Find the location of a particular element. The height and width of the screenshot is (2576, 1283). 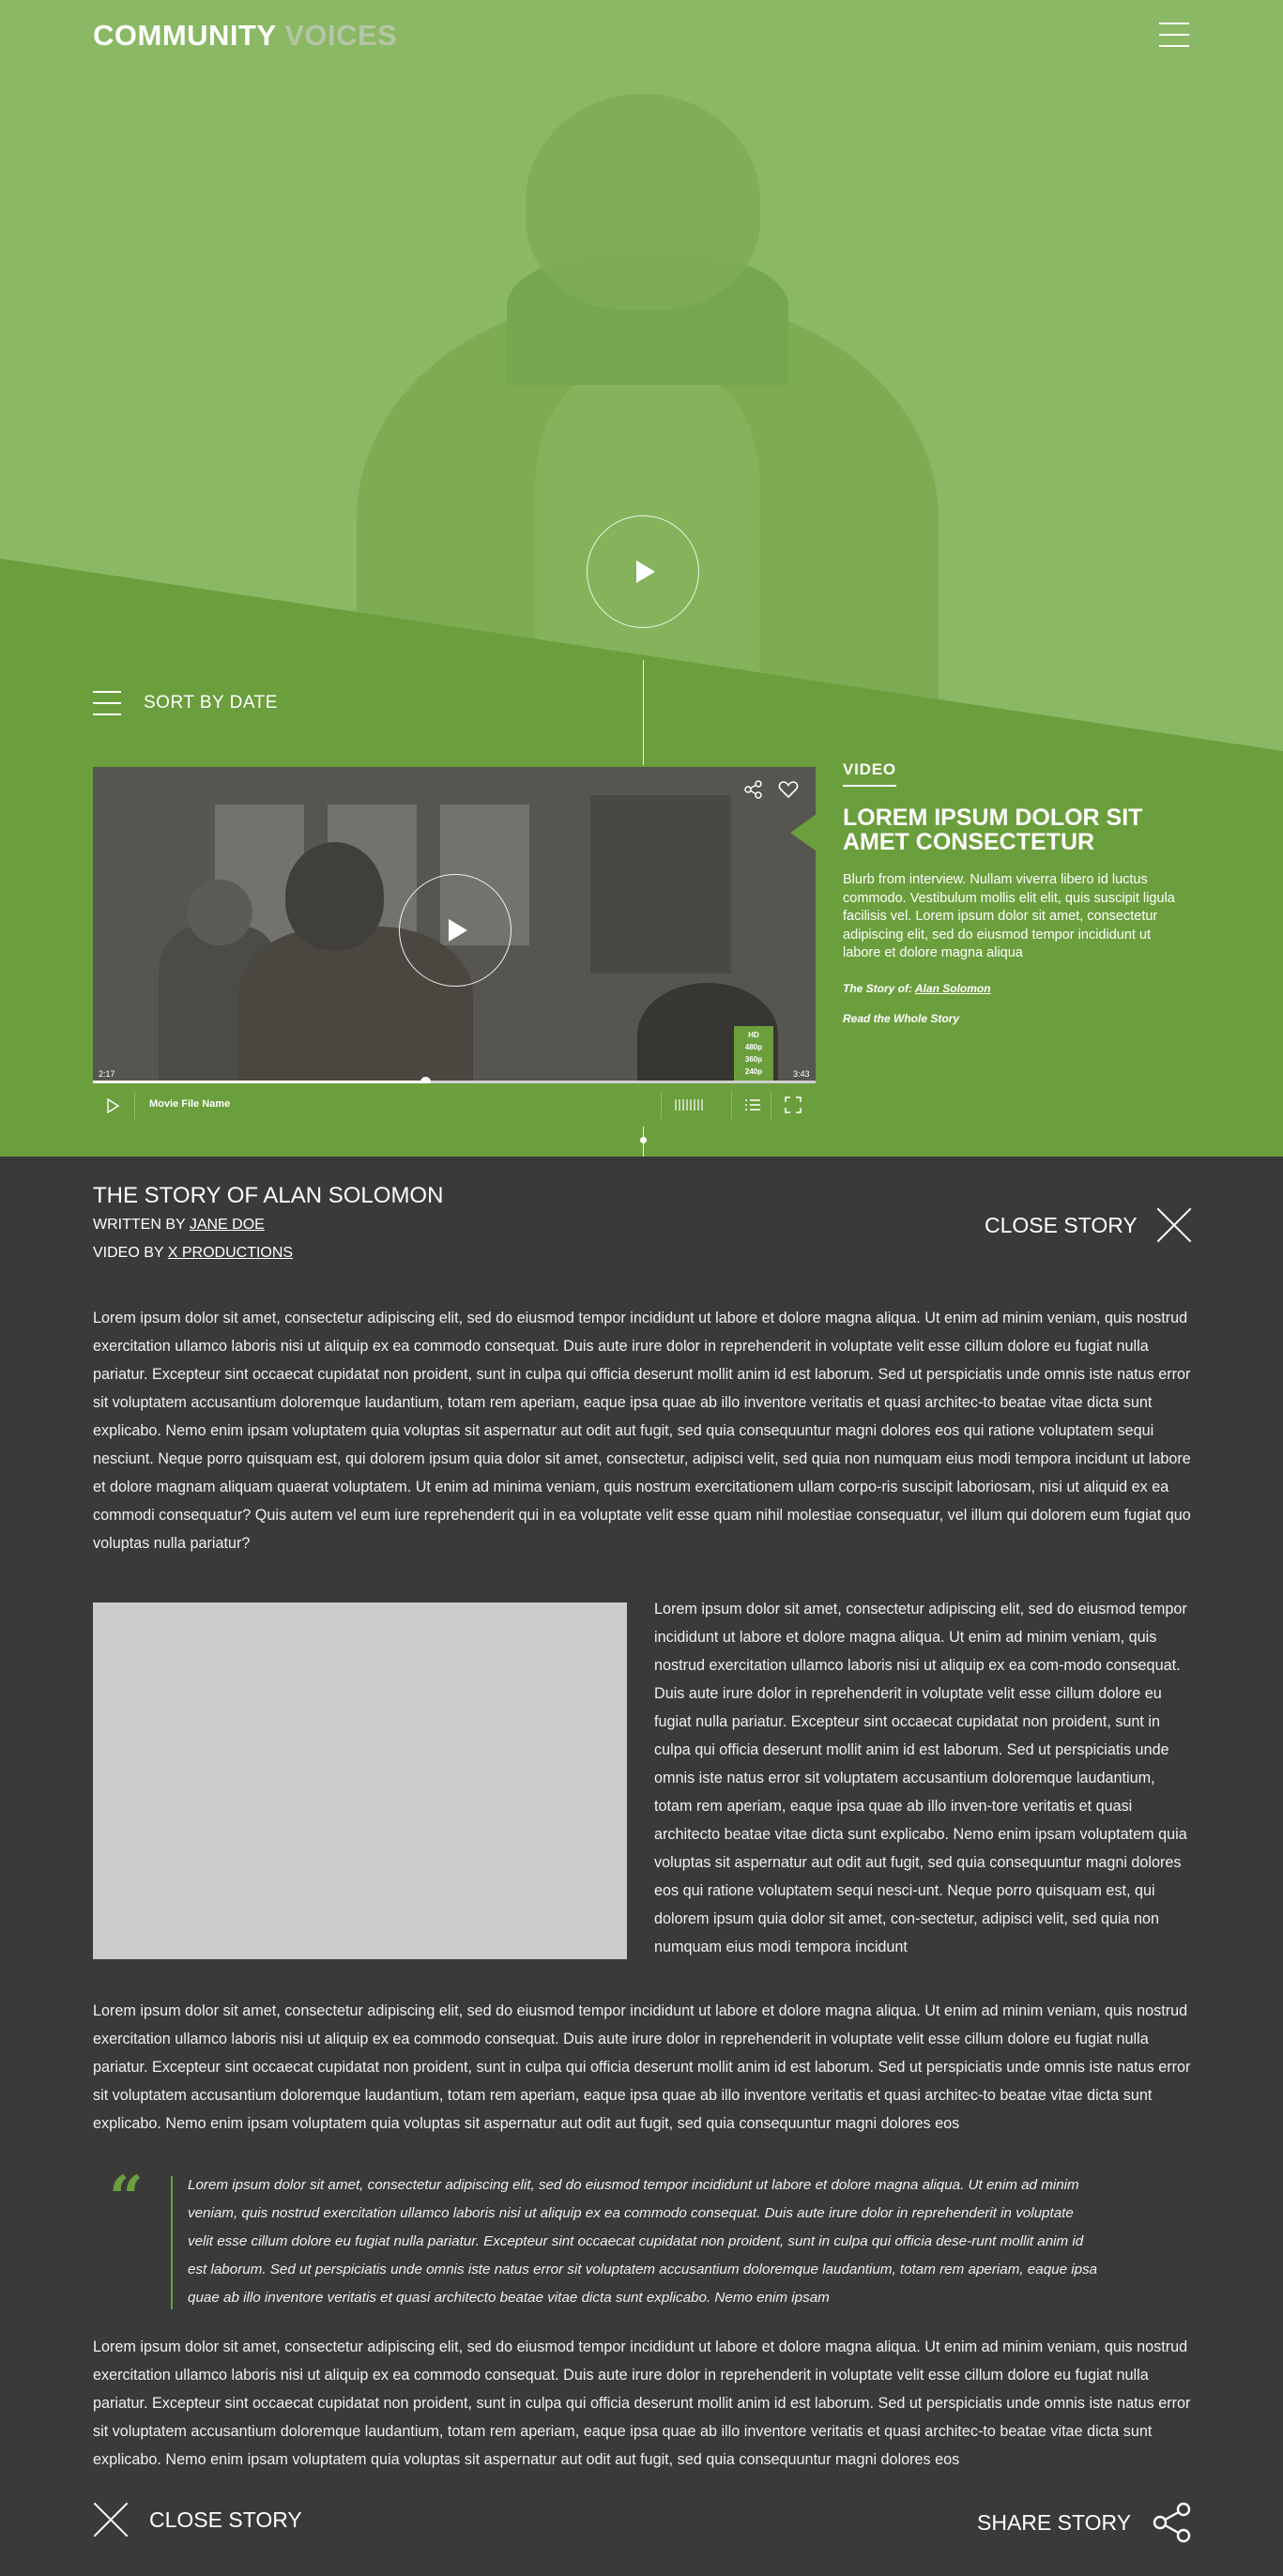

sort-label: SORT BY DATE is located at coordinates (211, 703).